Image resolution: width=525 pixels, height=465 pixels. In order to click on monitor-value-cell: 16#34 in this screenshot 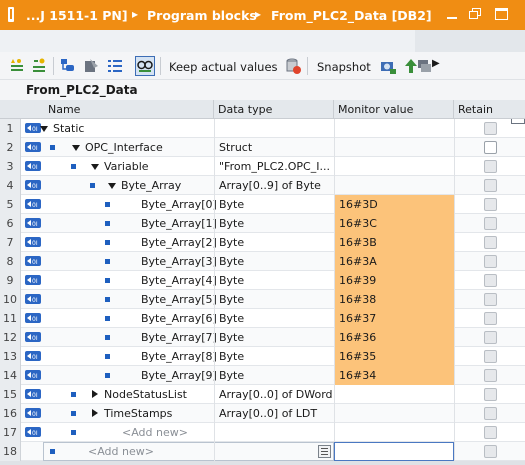, I will do `click(394, 375)`.